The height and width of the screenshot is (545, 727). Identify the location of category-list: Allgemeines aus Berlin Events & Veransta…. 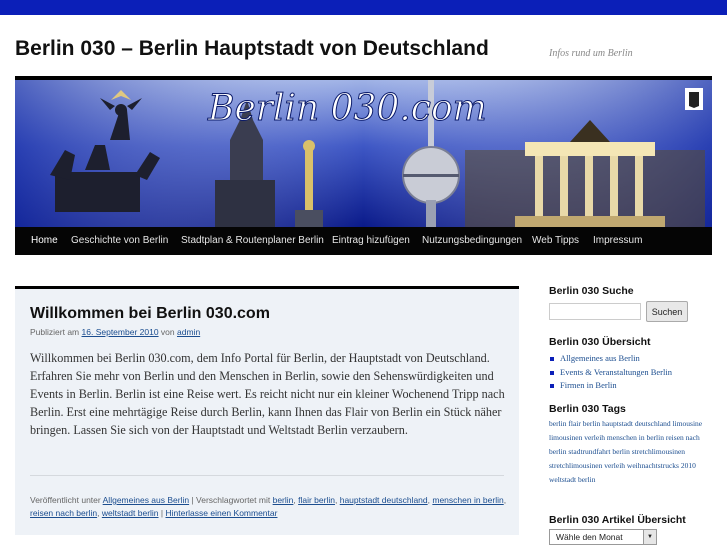
(610, 372).